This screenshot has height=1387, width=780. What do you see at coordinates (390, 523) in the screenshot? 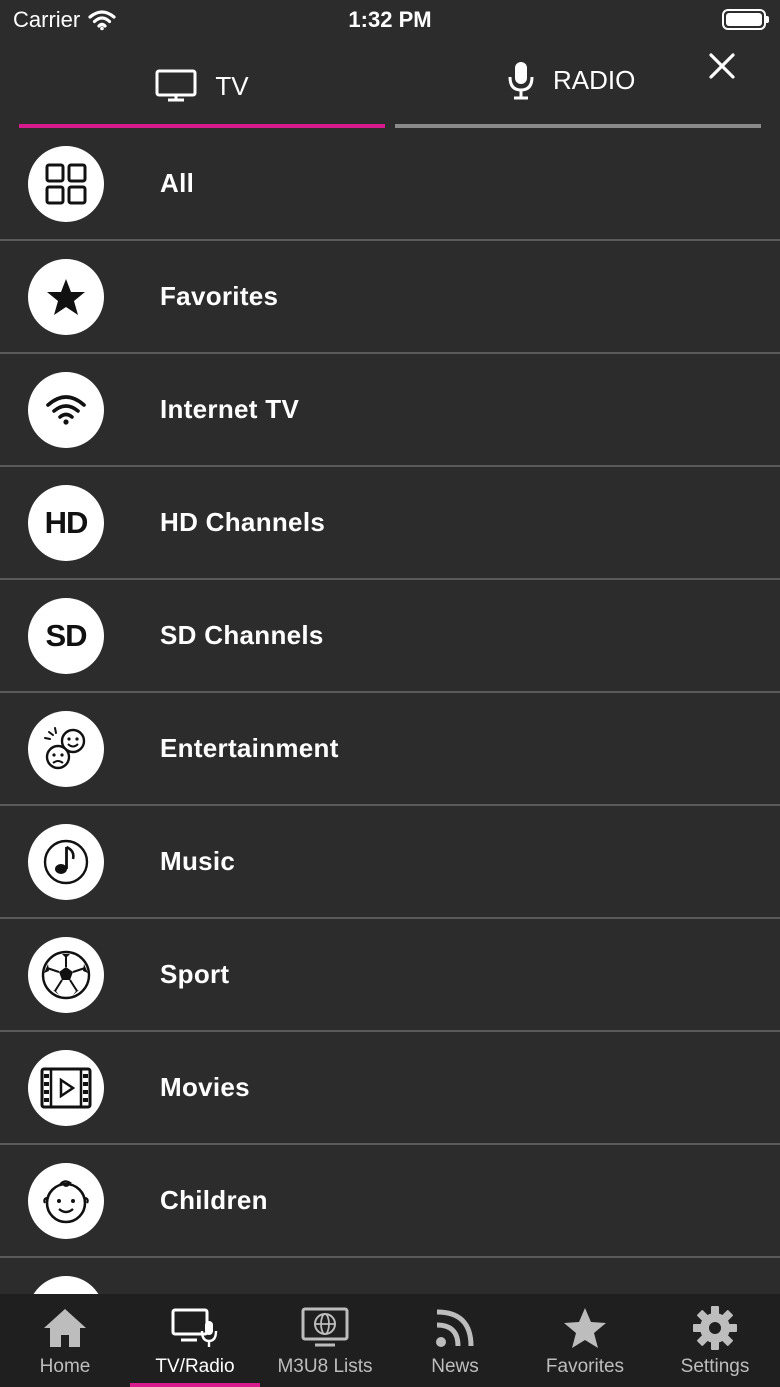
I see `category-row-hd-channels: HD HD Channels` at bounding box center [390, 523].